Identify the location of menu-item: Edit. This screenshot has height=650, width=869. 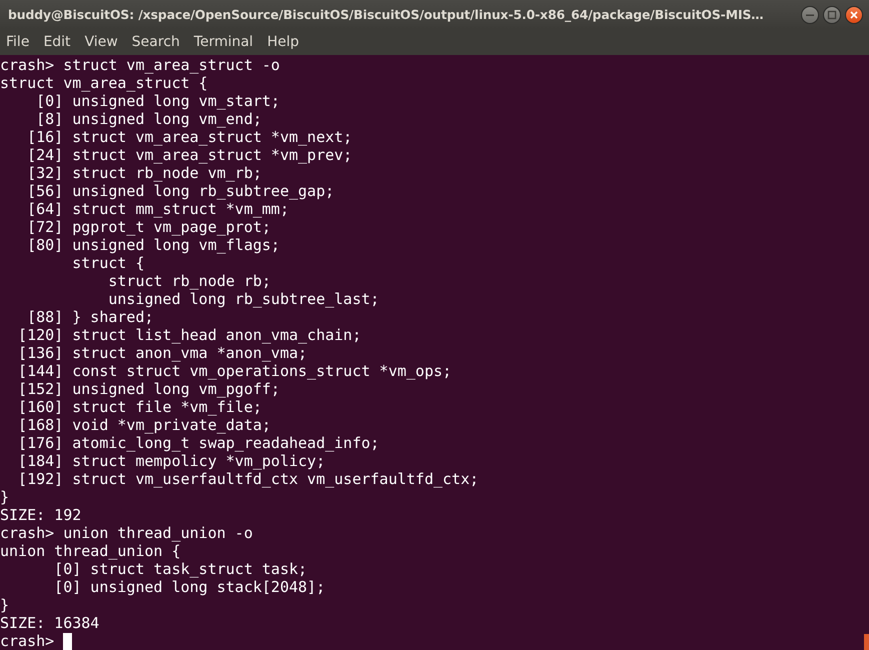
(57, 42).